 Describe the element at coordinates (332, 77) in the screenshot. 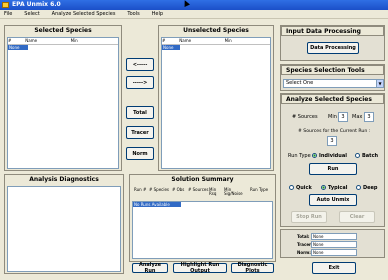

I see `species-selection-tools-section: Species Selection Tools Select One ▼` at that location.